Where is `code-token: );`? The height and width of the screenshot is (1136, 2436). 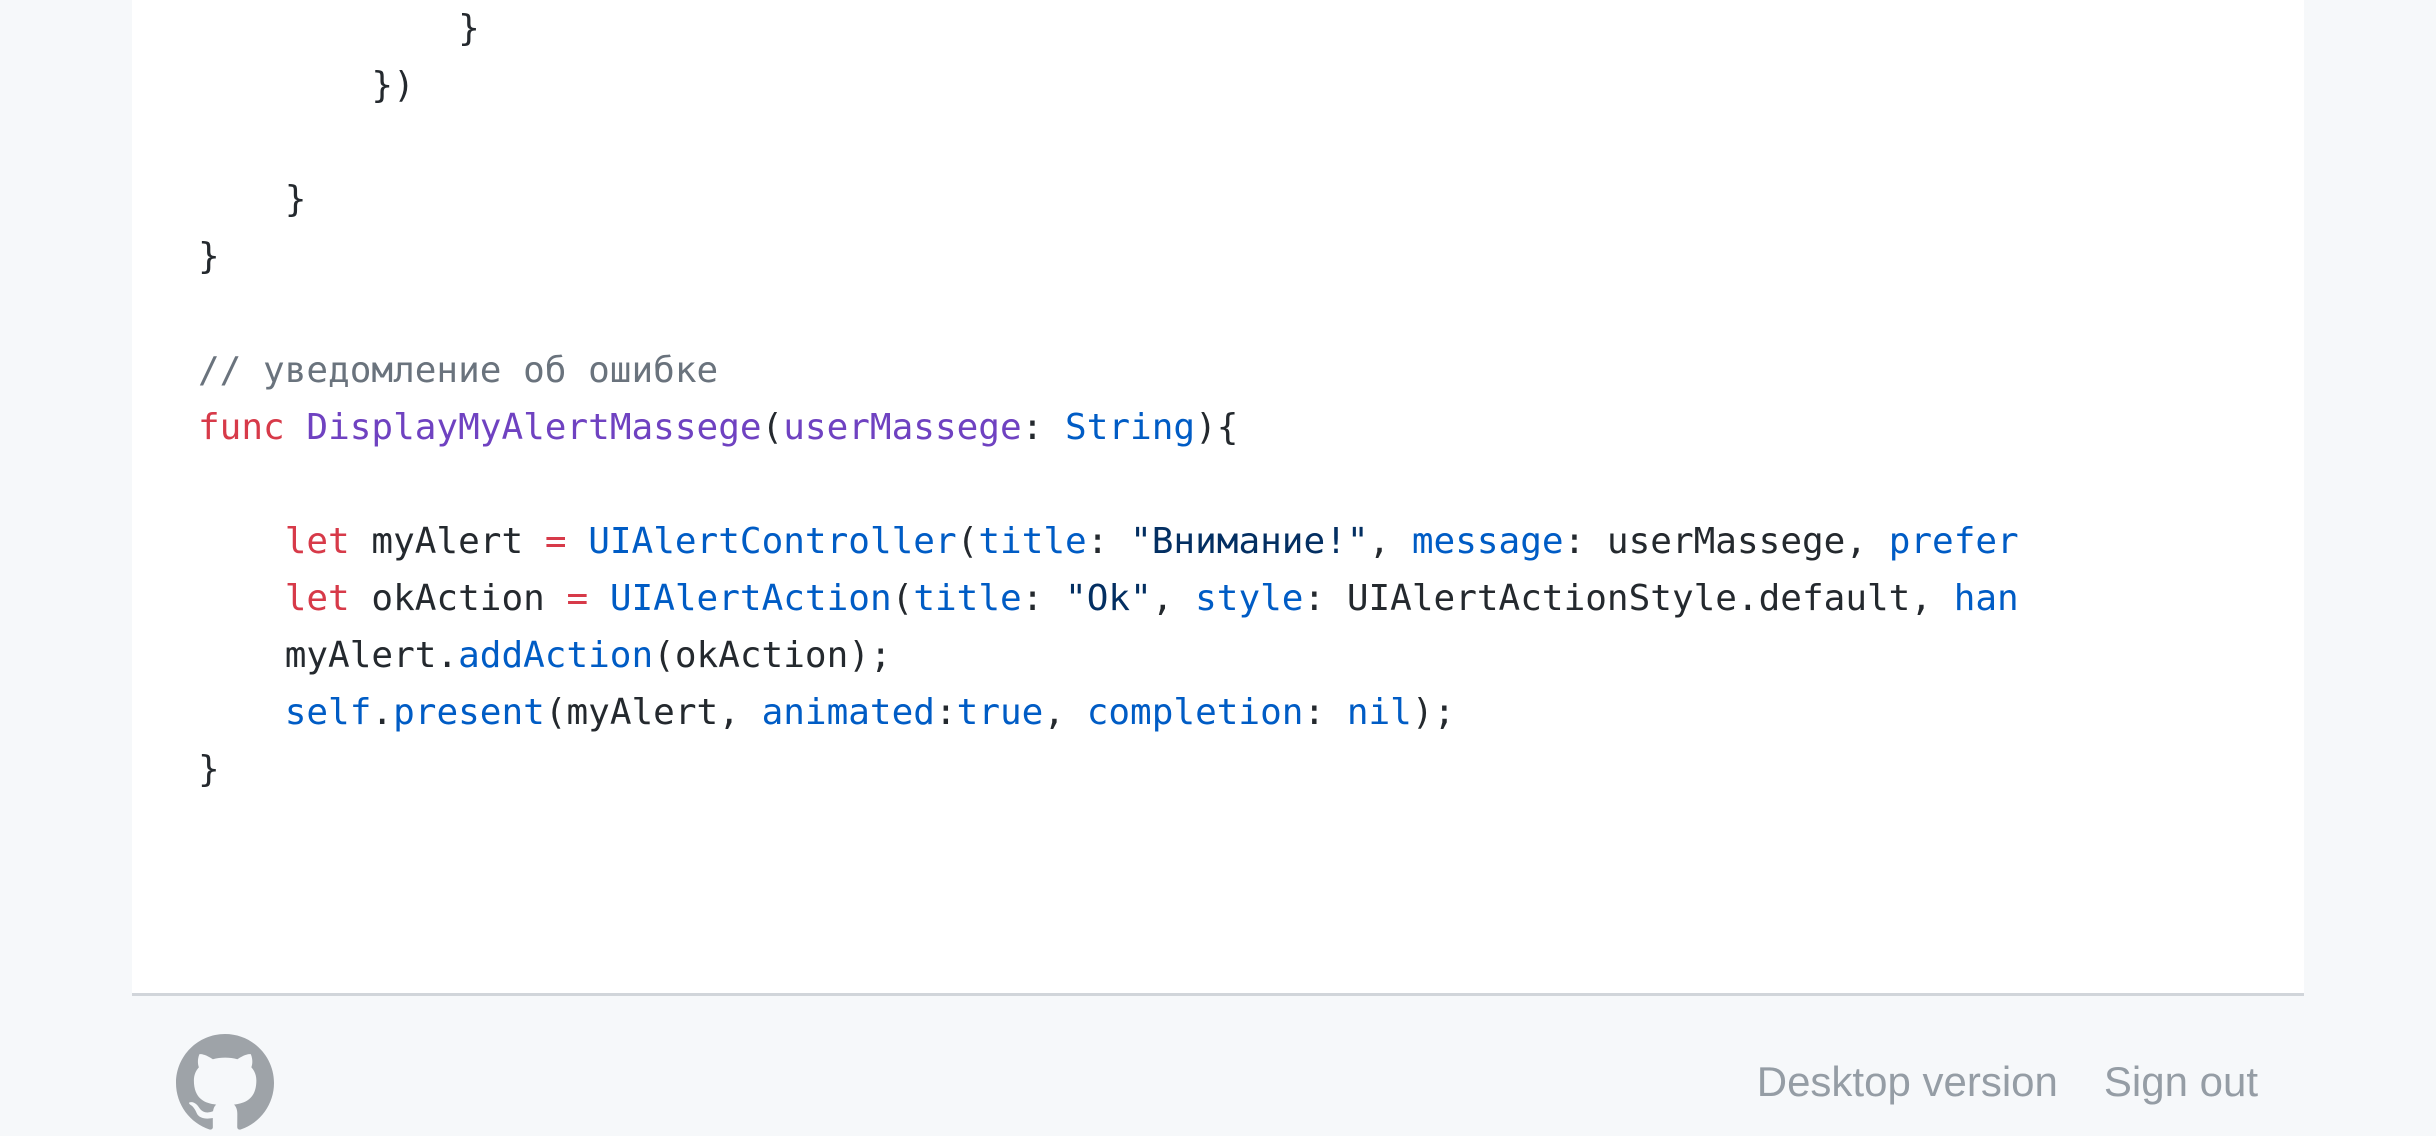
code-token: ); is located at coordinates (1433, 712).